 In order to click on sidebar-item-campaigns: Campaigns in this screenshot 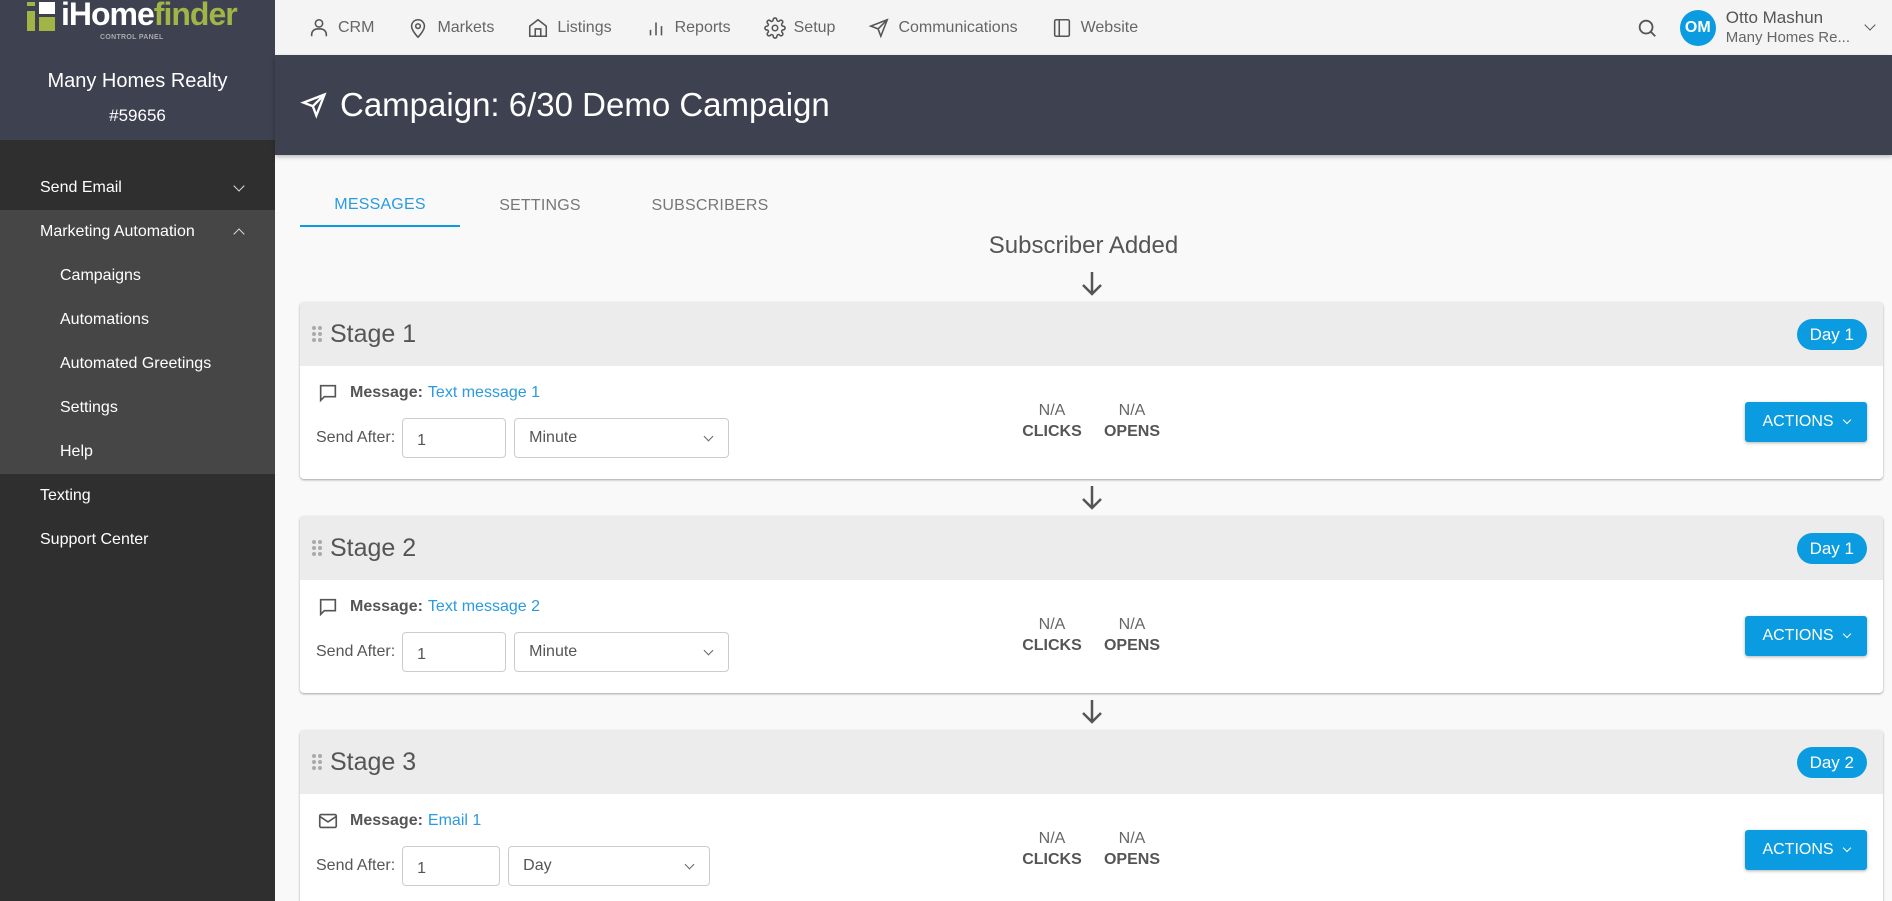, I will do `click(137, 276)`.